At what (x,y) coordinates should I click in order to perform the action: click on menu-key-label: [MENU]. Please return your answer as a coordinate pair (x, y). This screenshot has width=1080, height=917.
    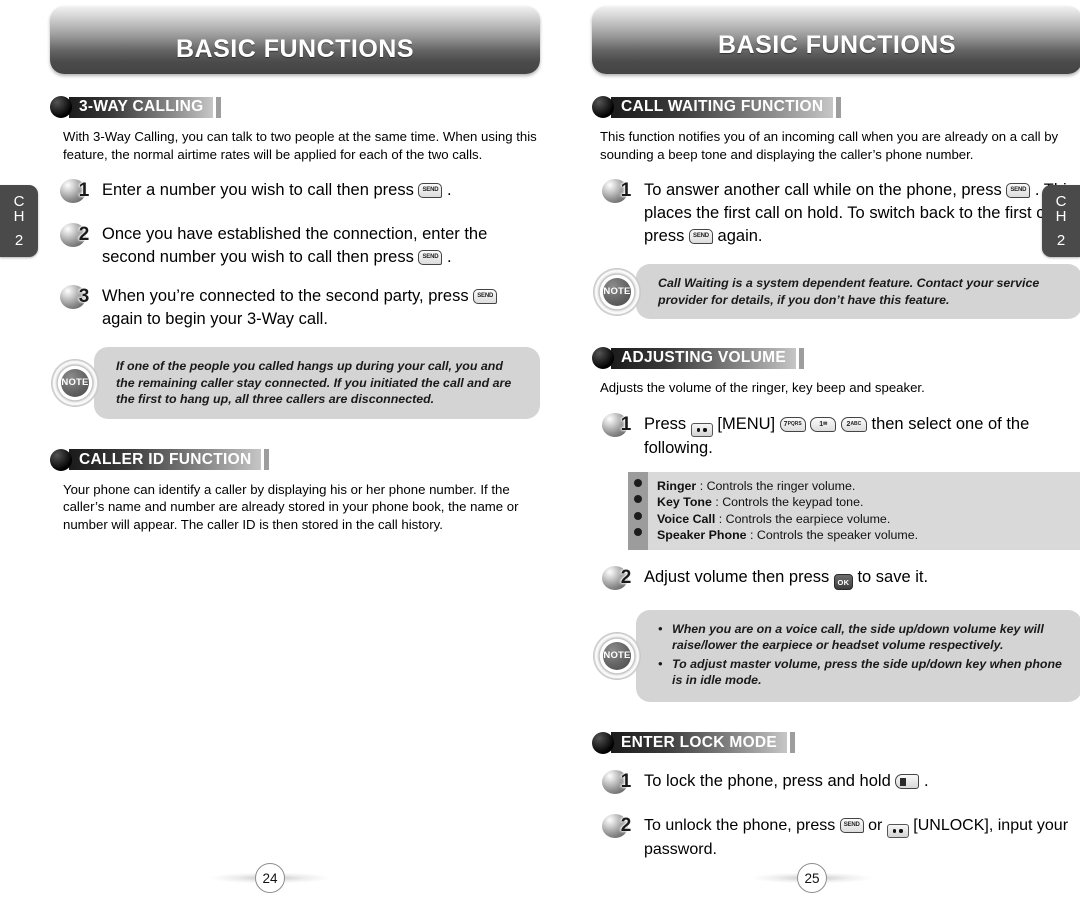
    Looking at the image, I should click on (746, 423).